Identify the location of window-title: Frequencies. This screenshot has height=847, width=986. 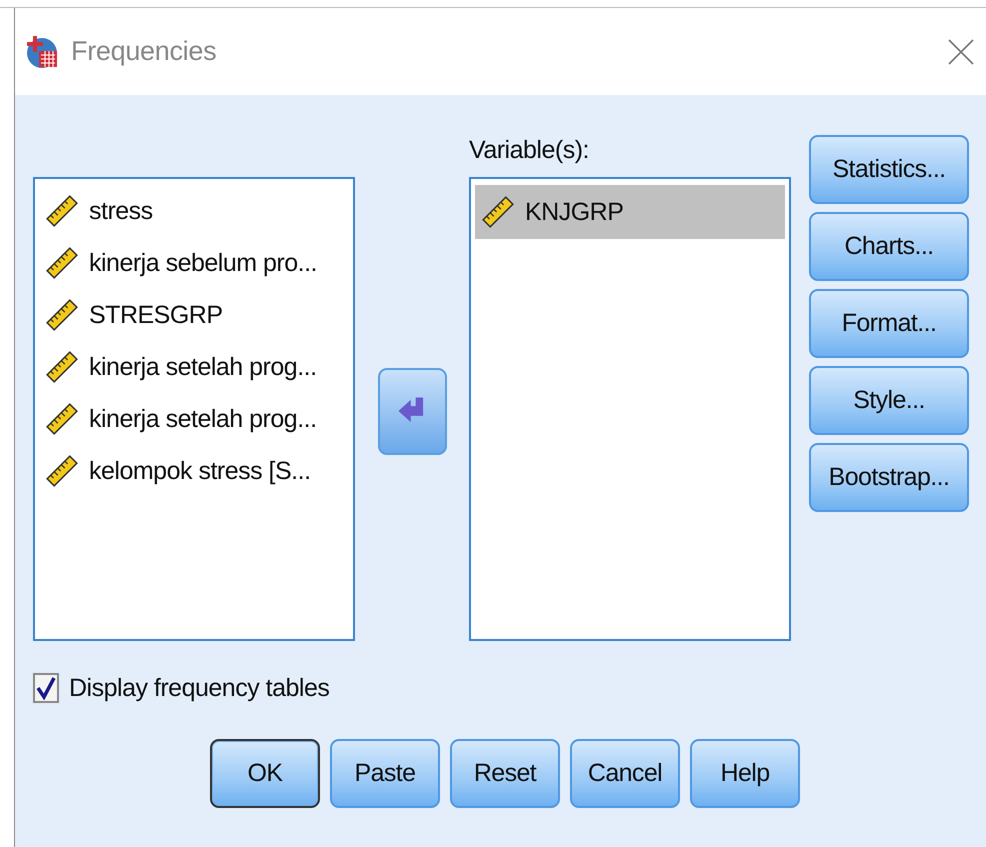
(144, 51).